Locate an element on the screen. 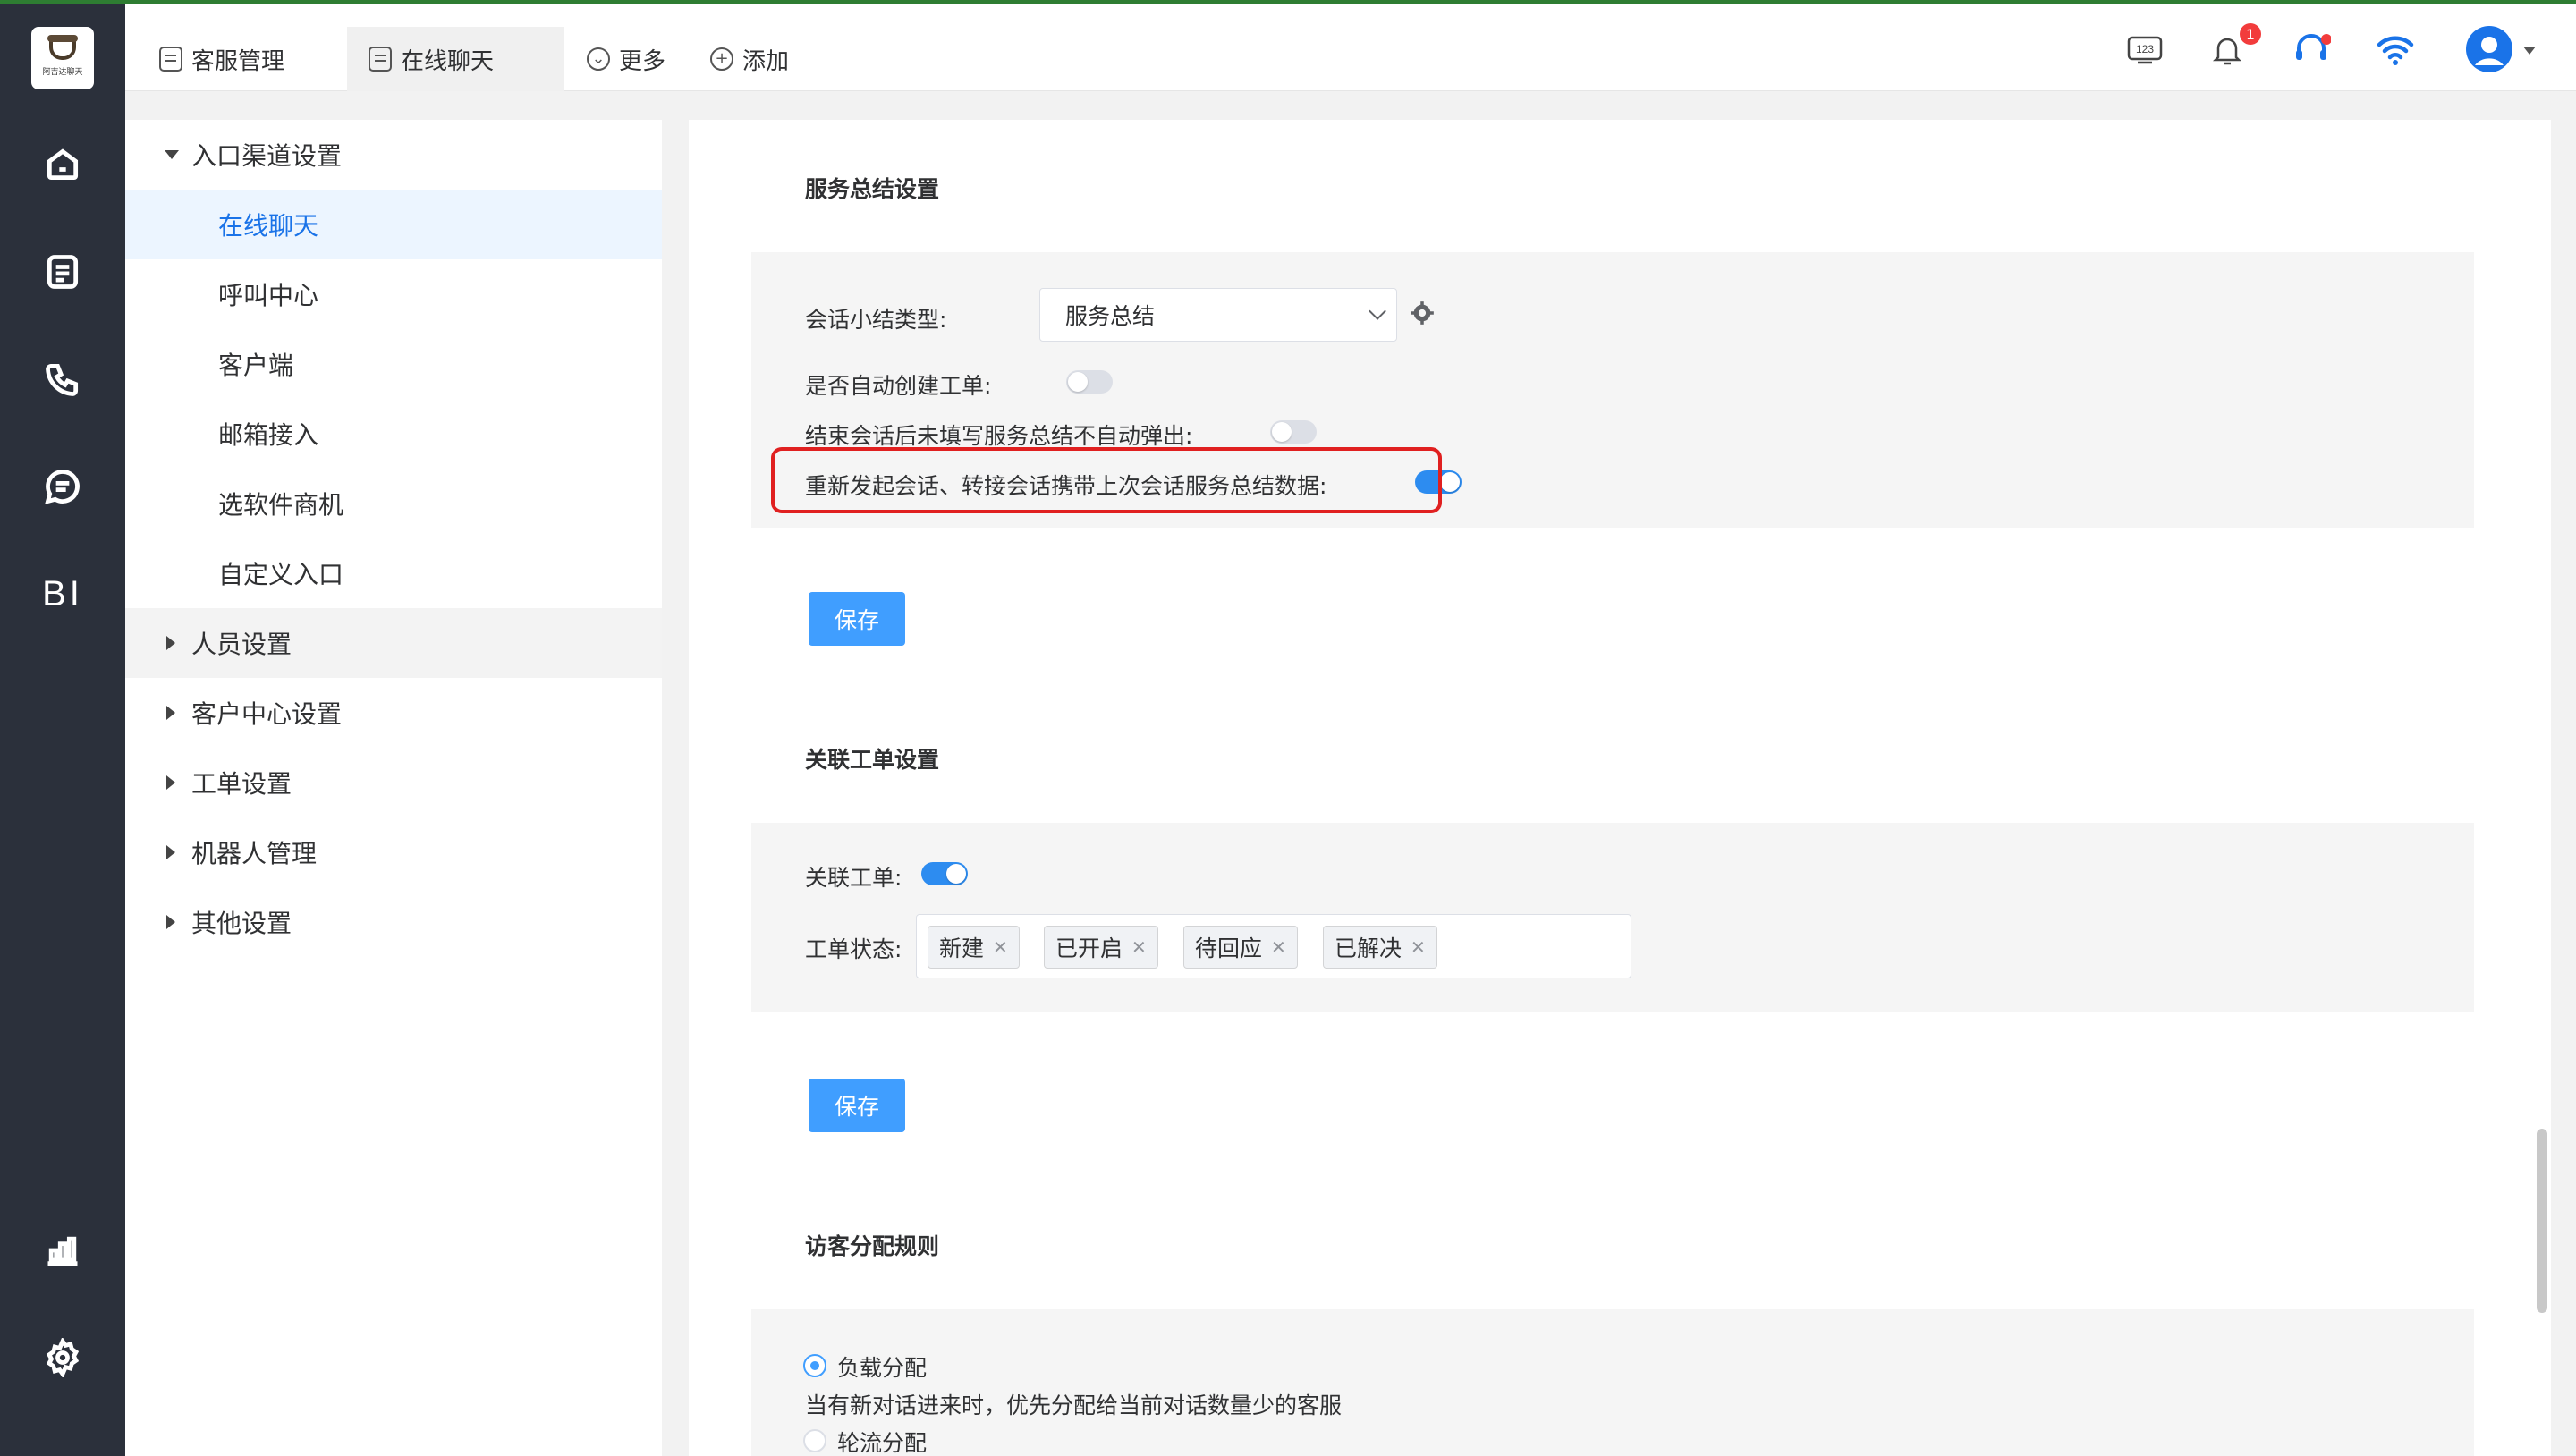 This screenshot has width=2576, height=1456. section-title-linked-ticket: 关联工单设置 is located at coordinates (872, 760).